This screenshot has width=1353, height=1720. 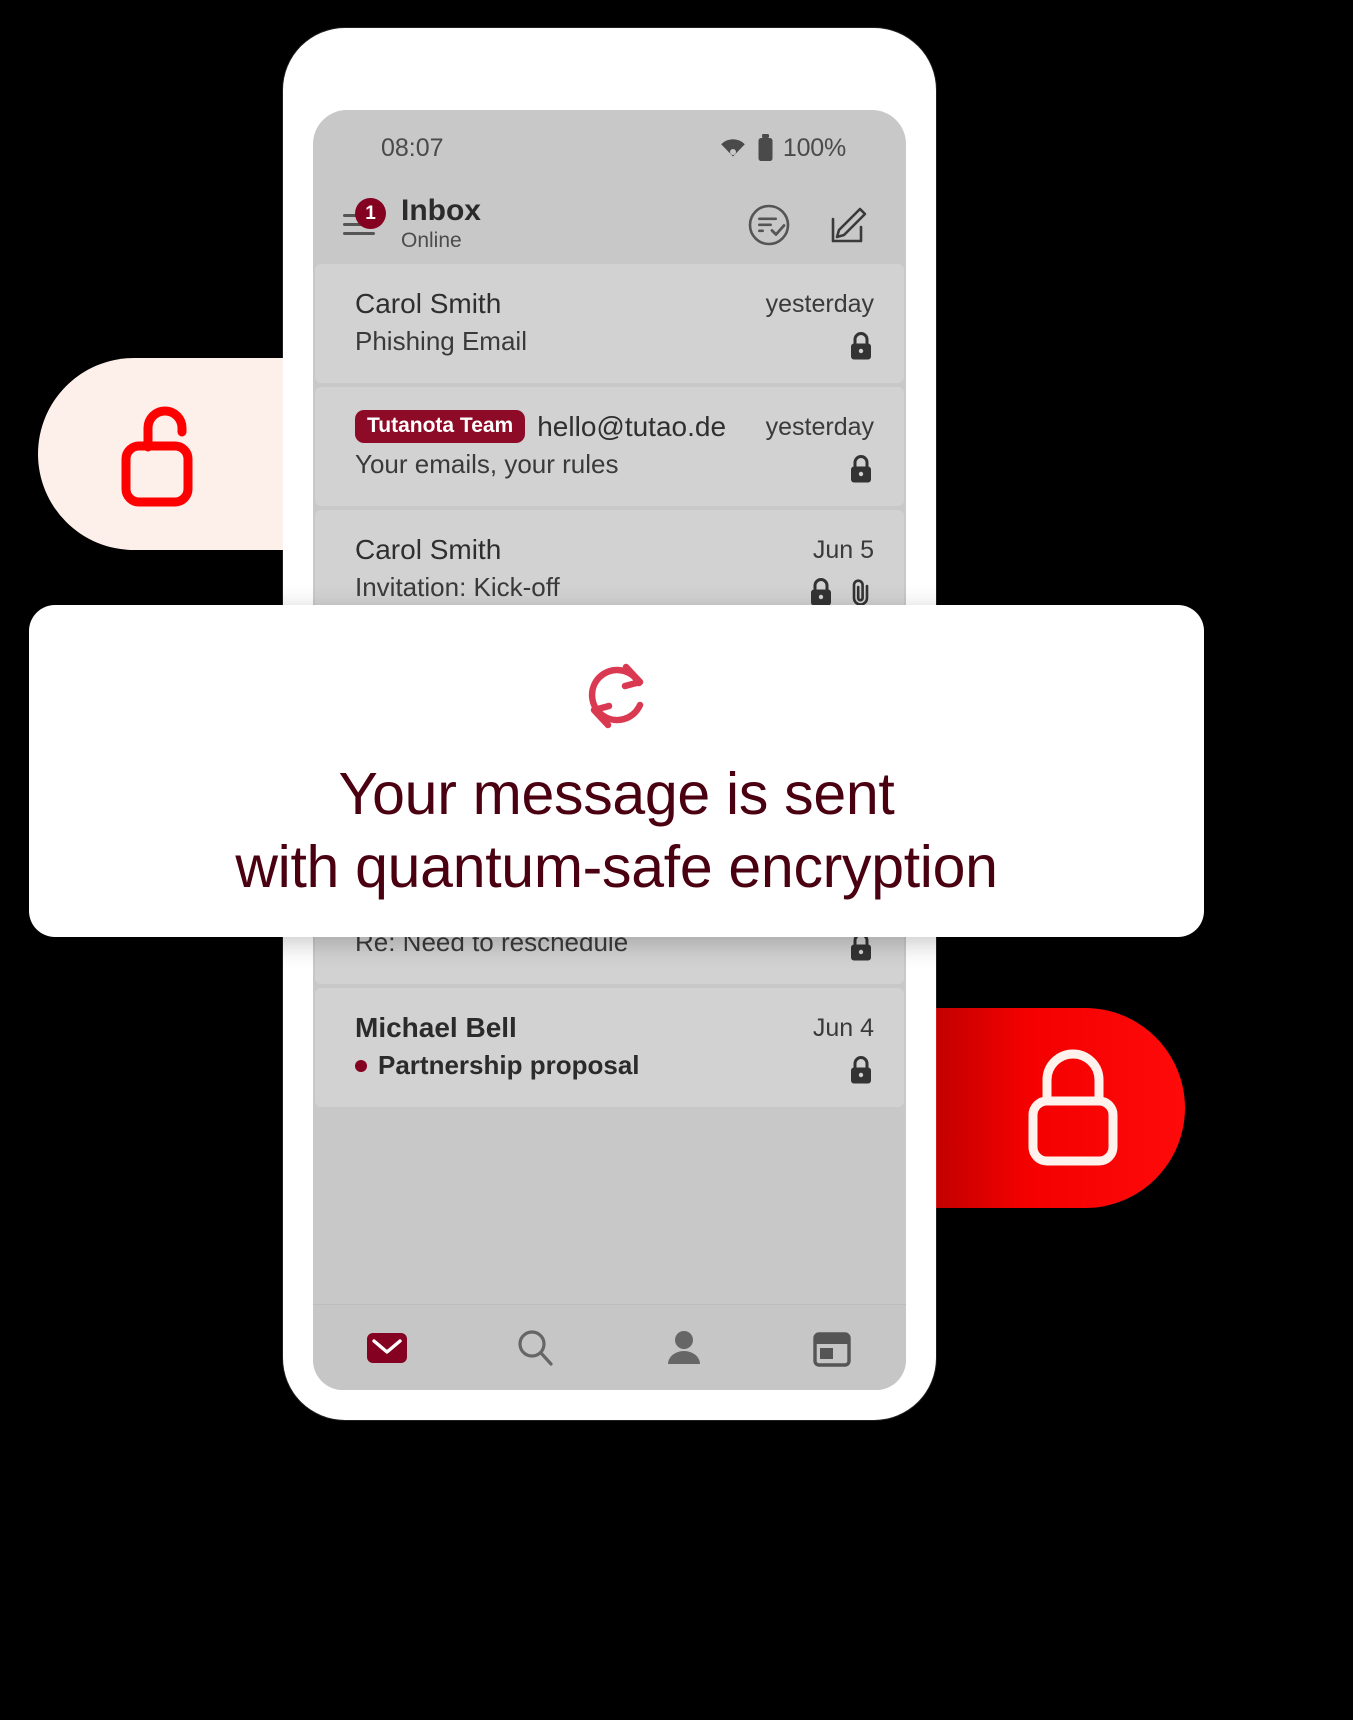 What do you see at coordinates (457, 586) in the screenshot?
I see `mail-subject: Invitation: Kick-off` at bounding box center [457, 586].